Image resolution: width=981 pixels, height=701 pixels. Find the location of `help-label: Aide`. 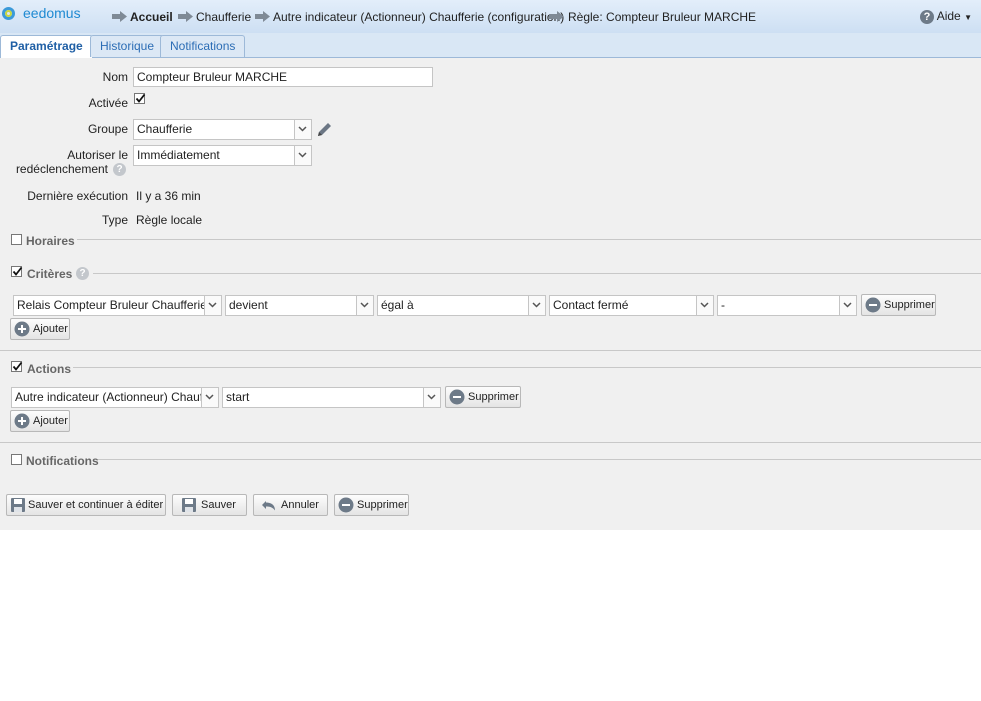

help-label: Aide is located at coordinates (948, 16).